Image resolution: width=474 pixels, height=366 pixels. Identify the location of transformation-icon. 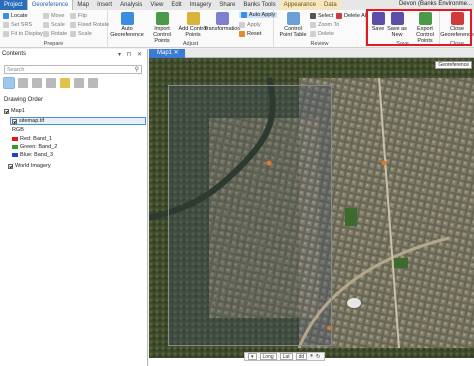
(222, 18).